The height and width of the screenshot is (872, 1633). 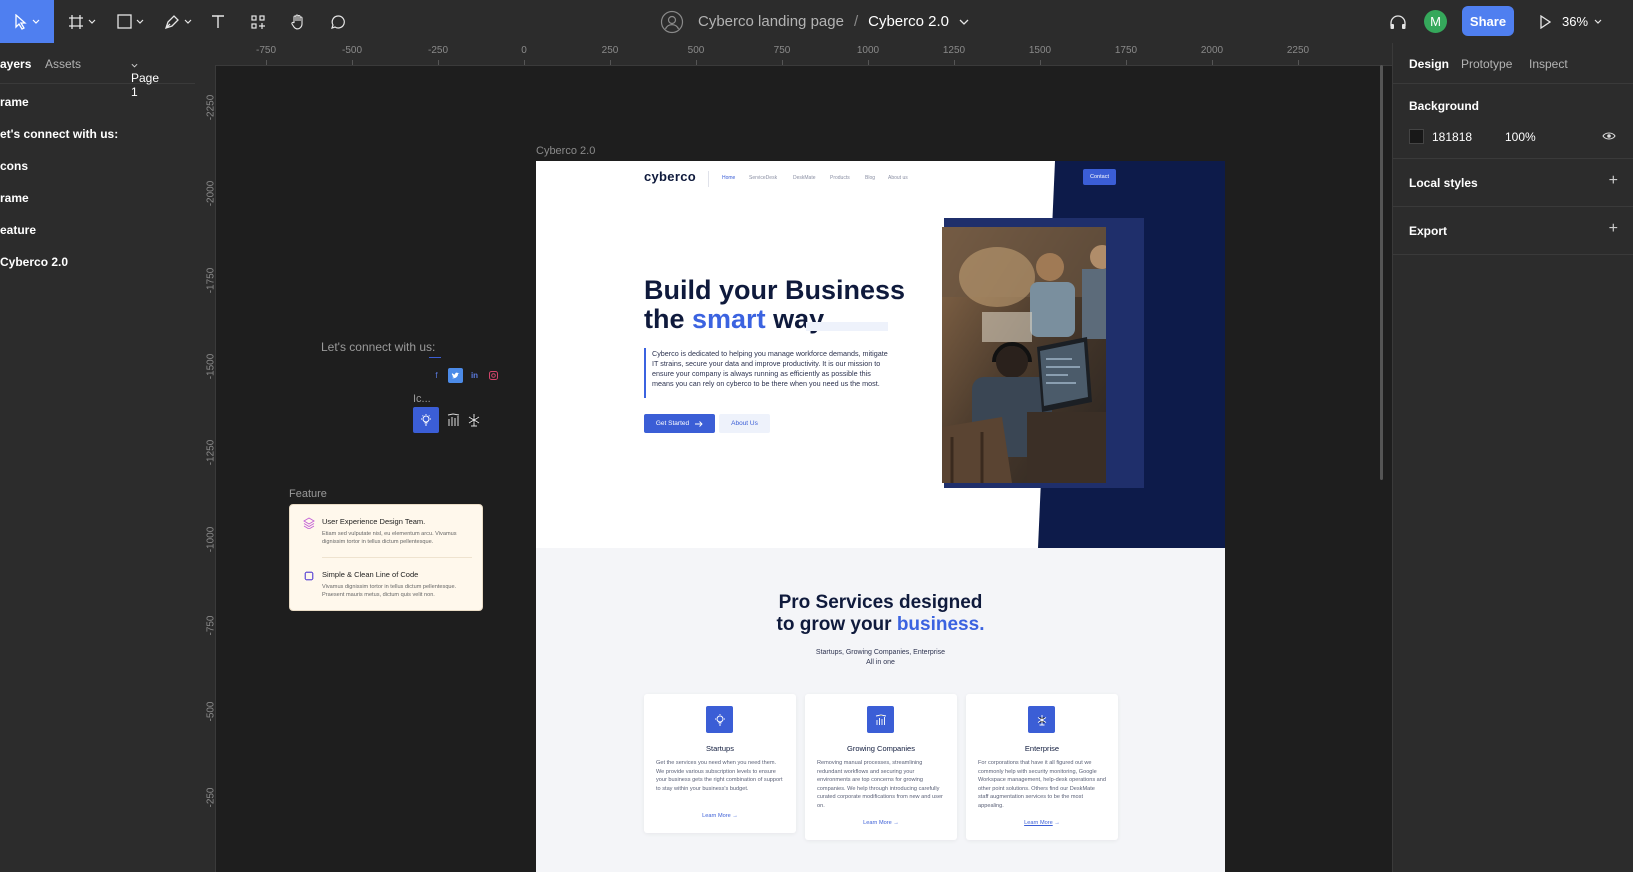 What do you see at coordinates (1381, 272) in the screenshot?
I see `canvas-scrollbar` at bounding box center [1381, 272].